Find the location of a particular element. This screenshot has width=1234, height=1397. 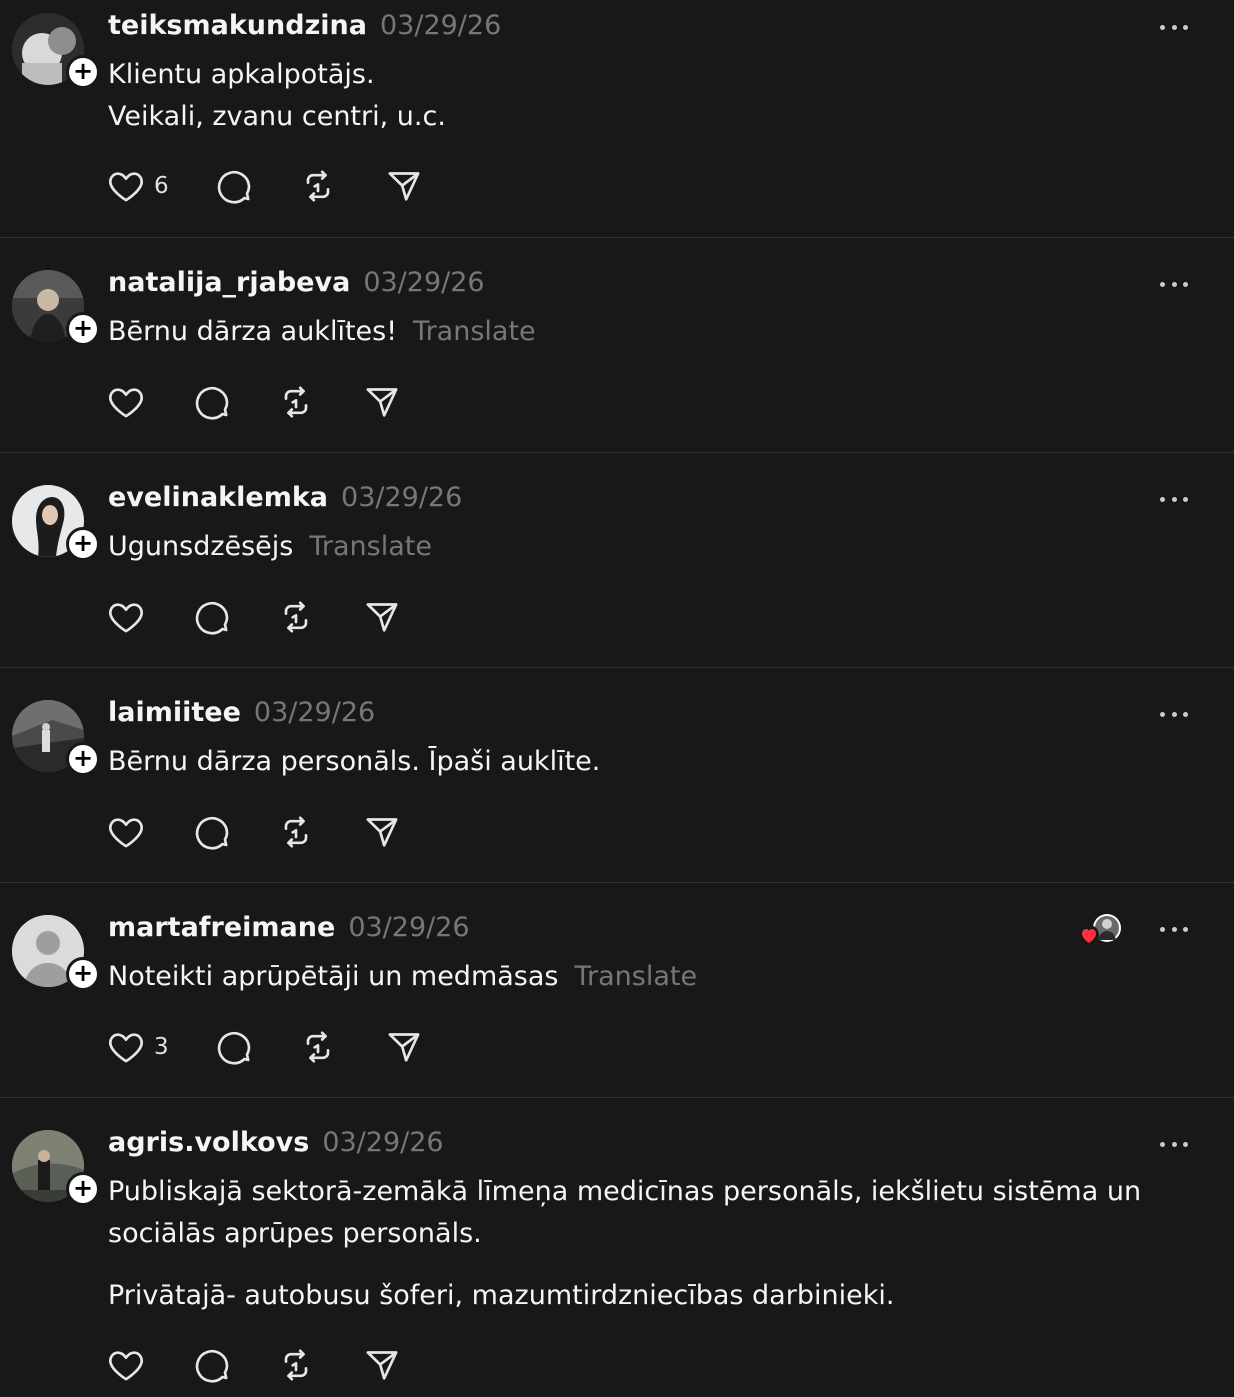

post-header: teiksmakundzina 03/29/26 is located at coordinates (304, 27).